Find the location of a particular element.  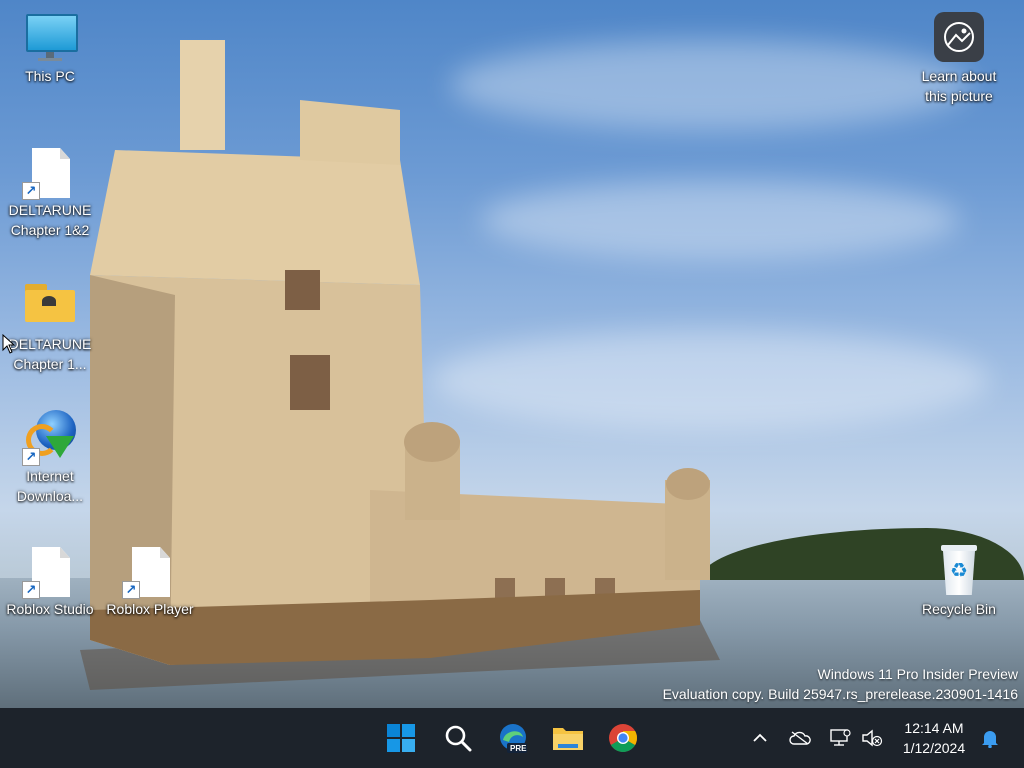

volume-button is located at coordinates (872, 738).